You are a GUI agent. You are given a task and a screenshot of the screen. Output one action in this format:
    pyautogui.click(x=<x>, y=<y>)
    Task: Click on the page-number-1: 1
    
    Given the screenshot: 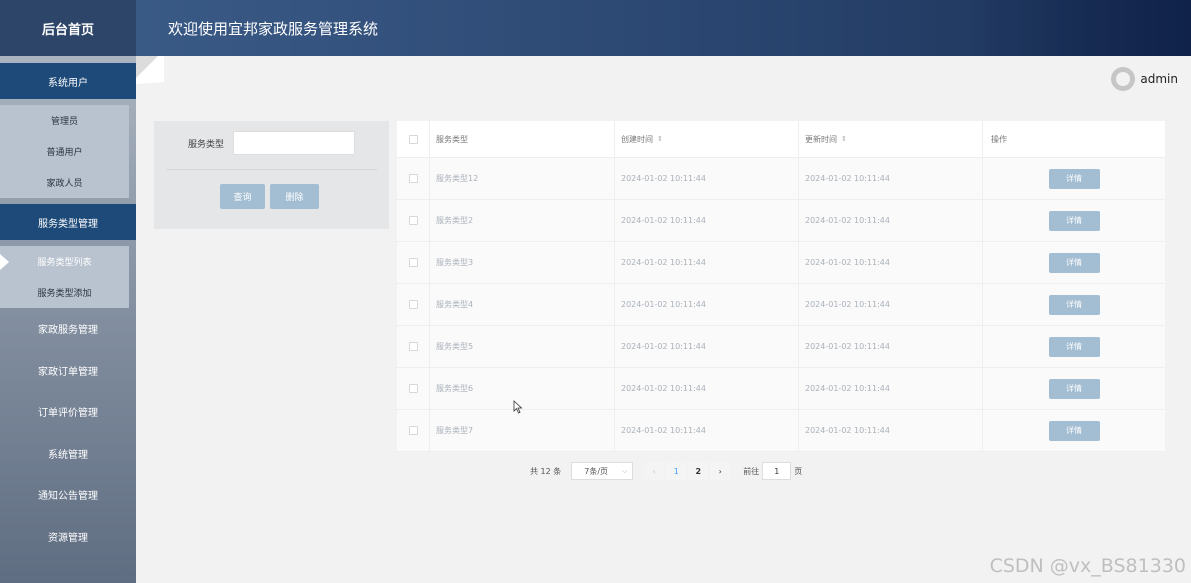 What is the action you would take?
    pyautogui.click(x=676, y=471)
    